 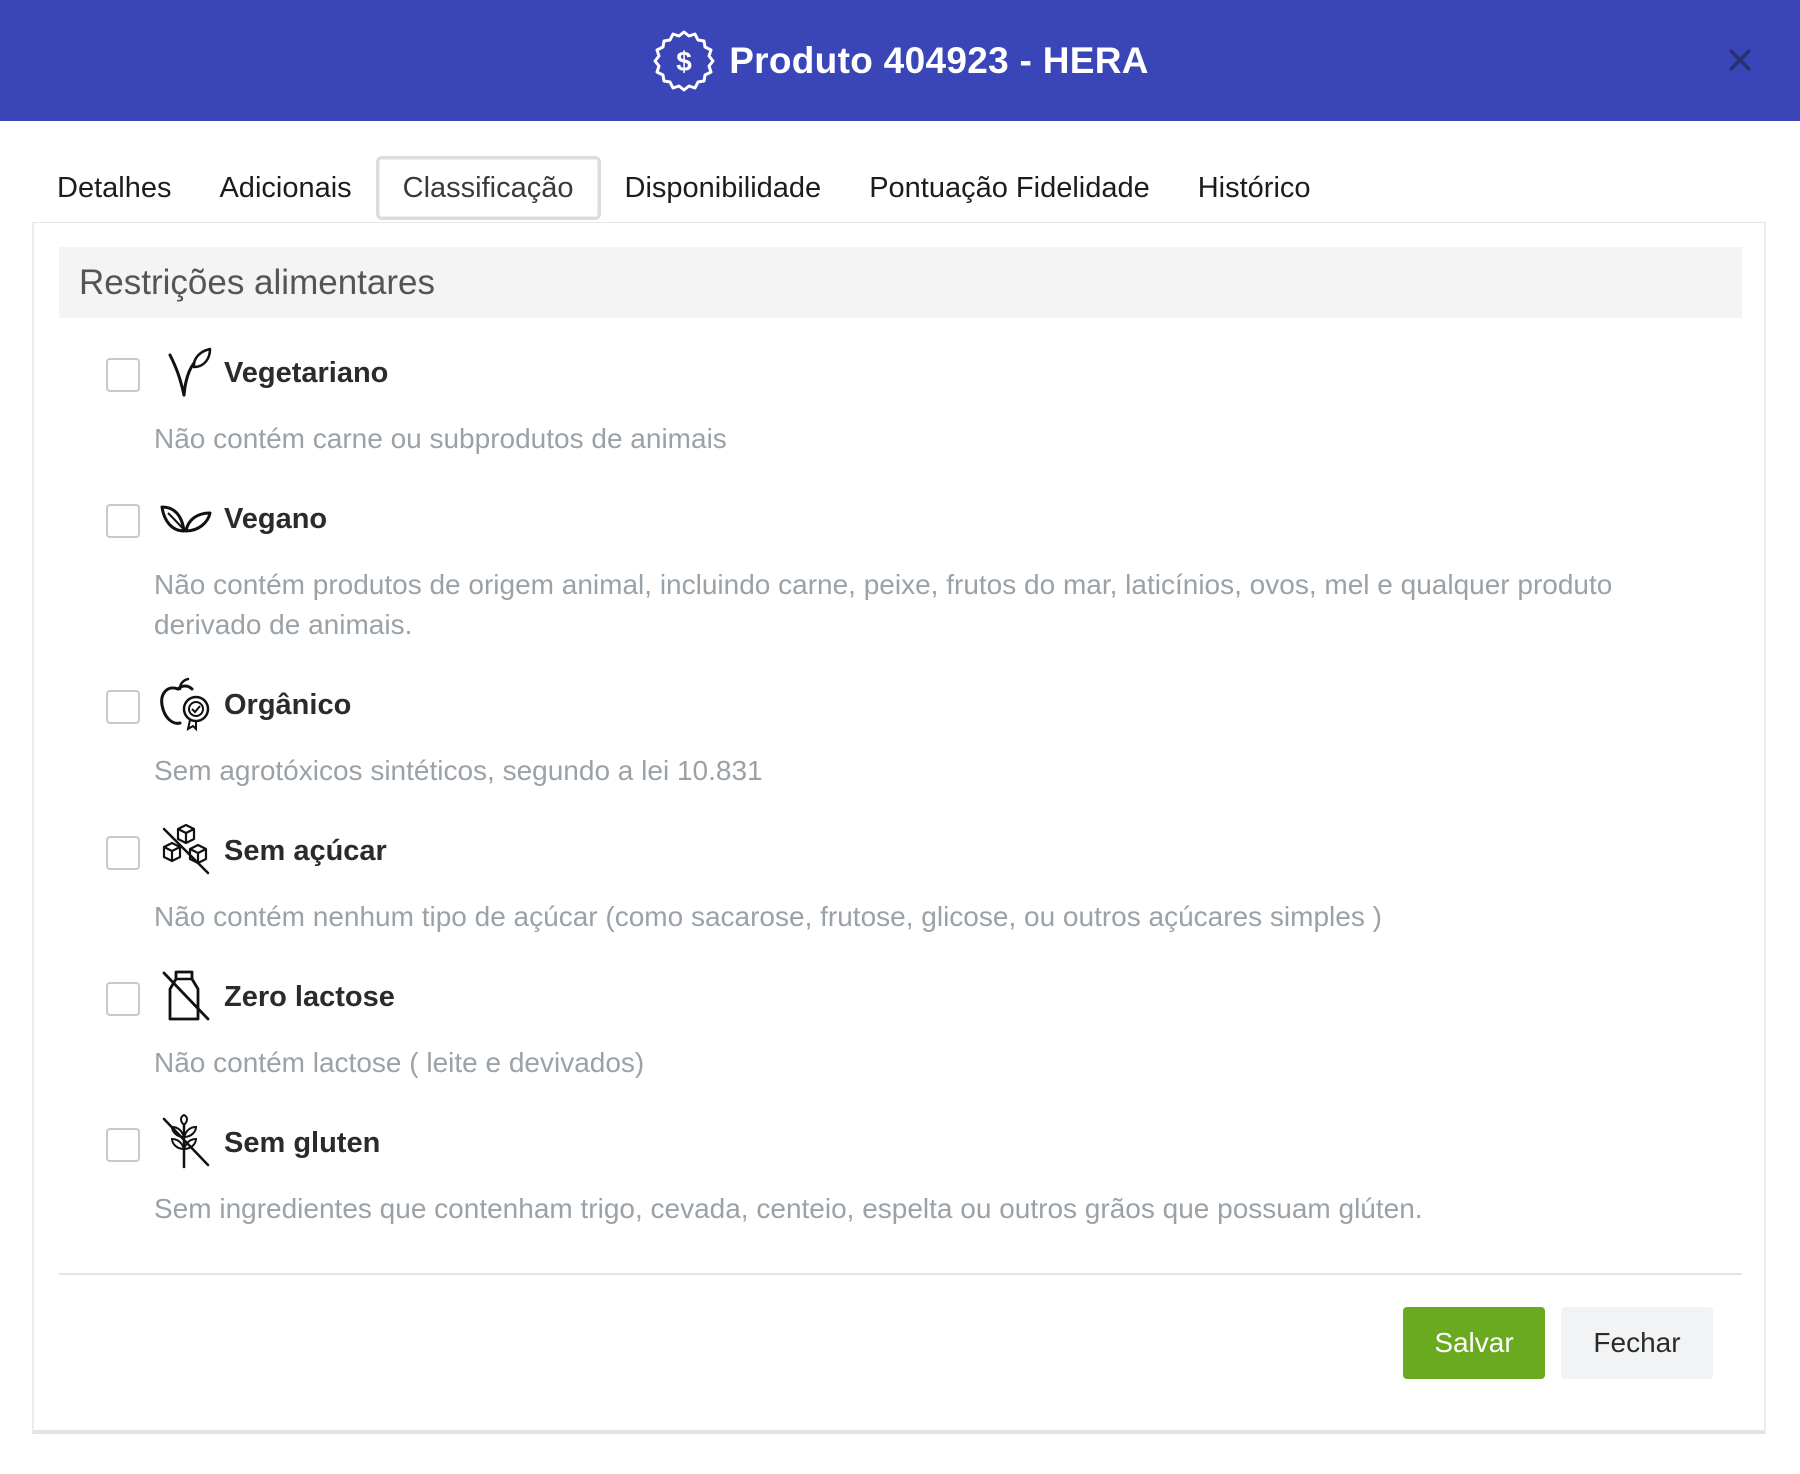 I want to click on option-label: Vegano, so click(x=276, y=519).